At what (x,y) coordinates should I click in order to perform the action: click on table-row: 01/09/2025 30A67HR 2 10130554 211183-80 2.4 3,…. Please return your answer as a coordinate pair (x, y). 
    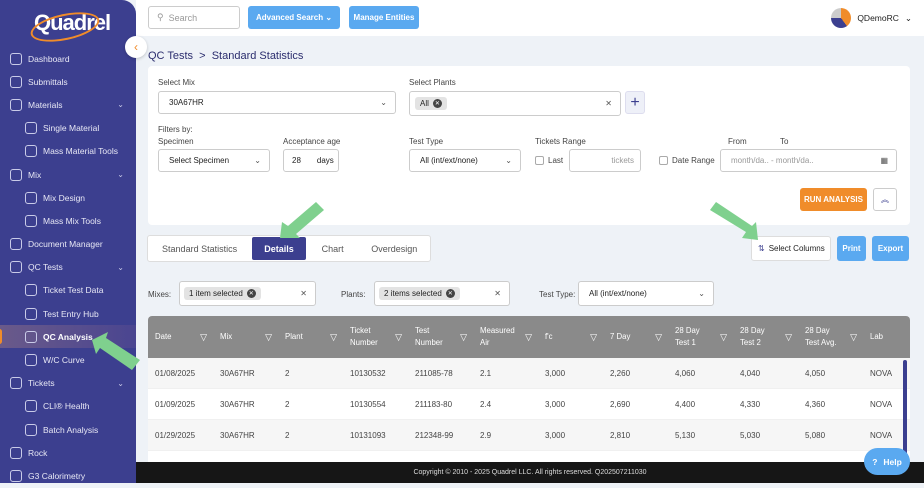
    Looking at the image, I should click on (529, 404).